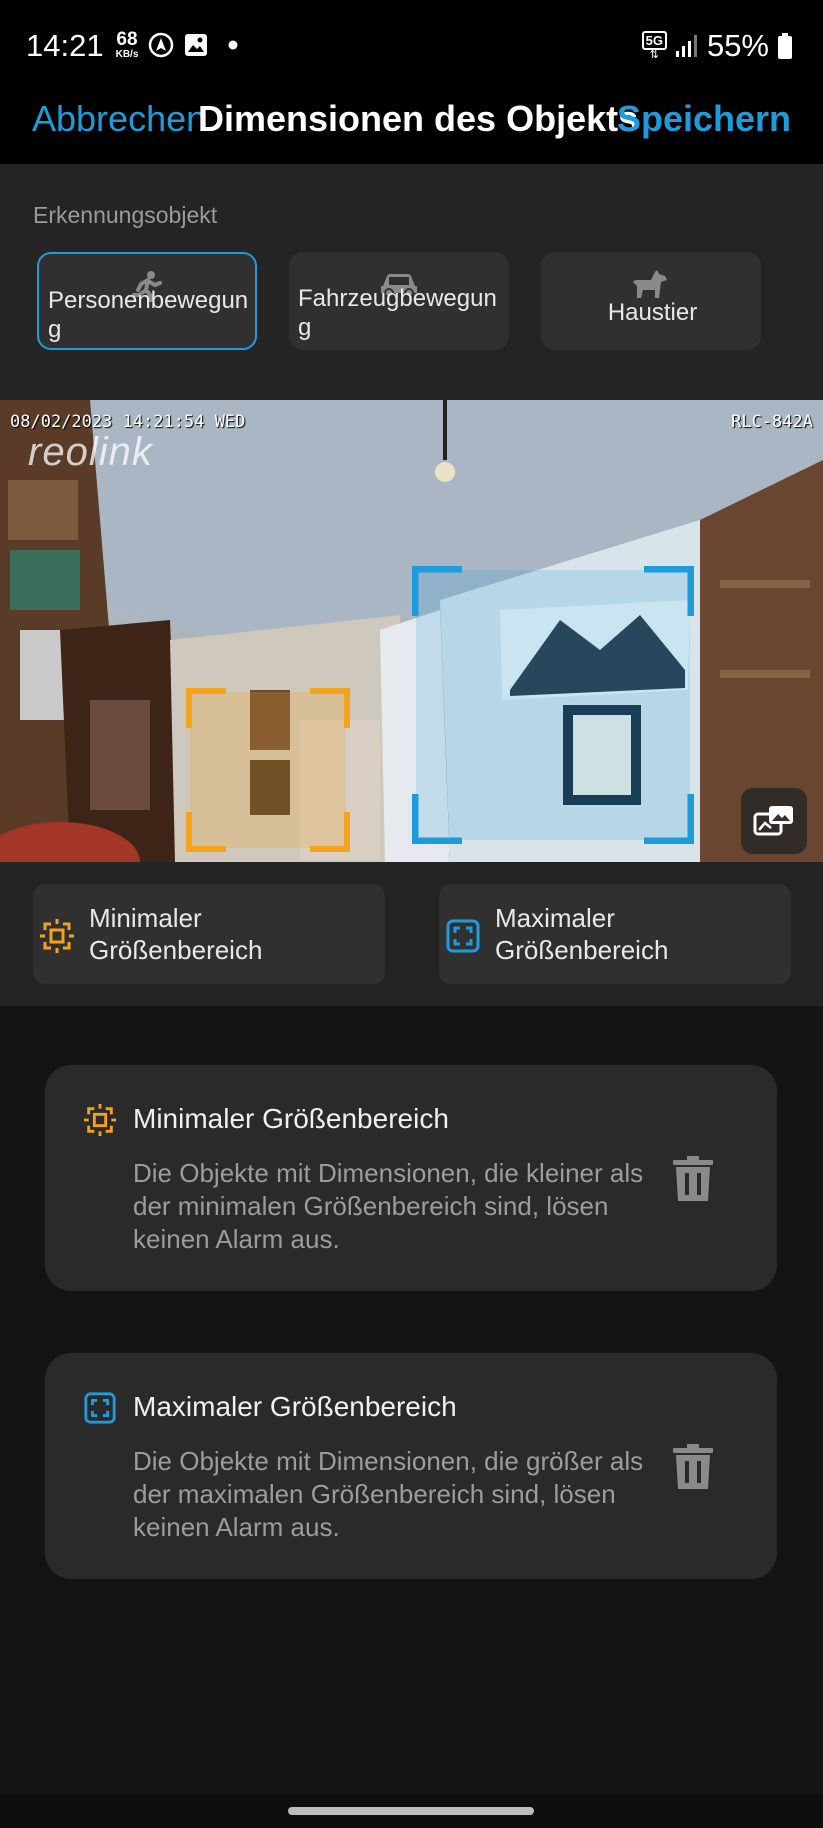 The height and width of the screenshot is (1828, 823). I want to click on min-range-button: Minimaler Größenbereich, so click(209, 934).